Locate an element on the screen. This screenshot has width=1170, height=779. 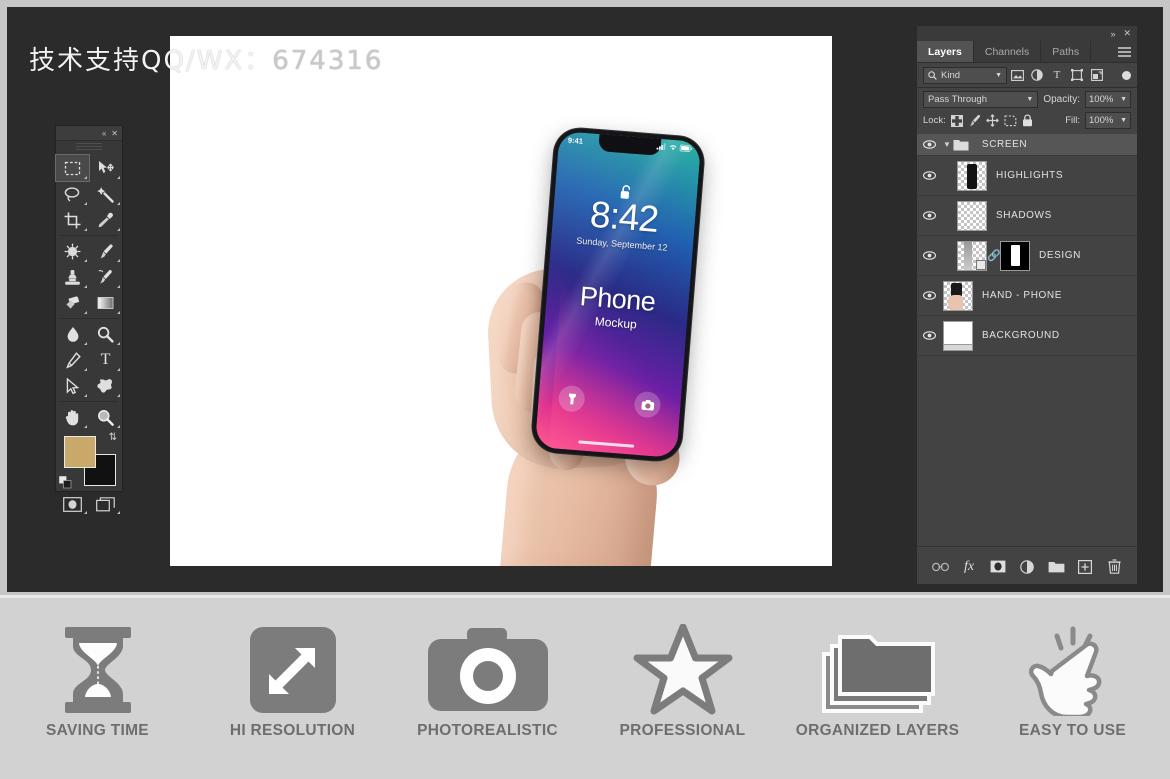
blur-droplet-icon is located at coordinates (72, 334).